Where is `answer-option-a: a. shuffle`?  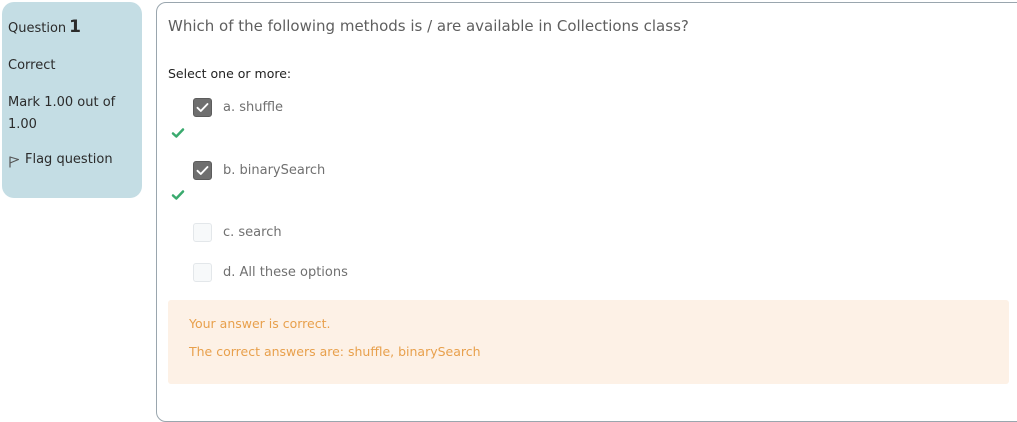 answer-option-a: a. shuffle is located at coordinates (238, 107).